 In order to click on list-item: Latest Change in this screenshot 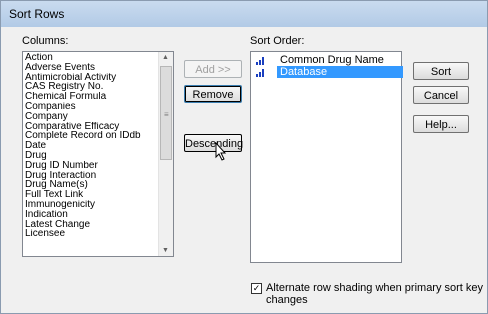, I will do `click(91, 225)`.